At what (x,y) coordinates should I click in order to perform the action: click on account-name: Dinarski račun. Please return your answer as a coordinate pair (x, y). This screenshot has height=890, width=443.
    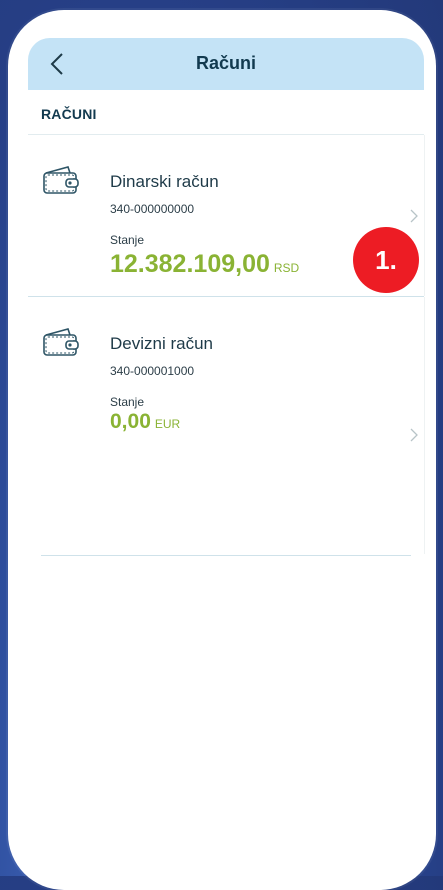
    Looking at the image, I should click on (164, 181).